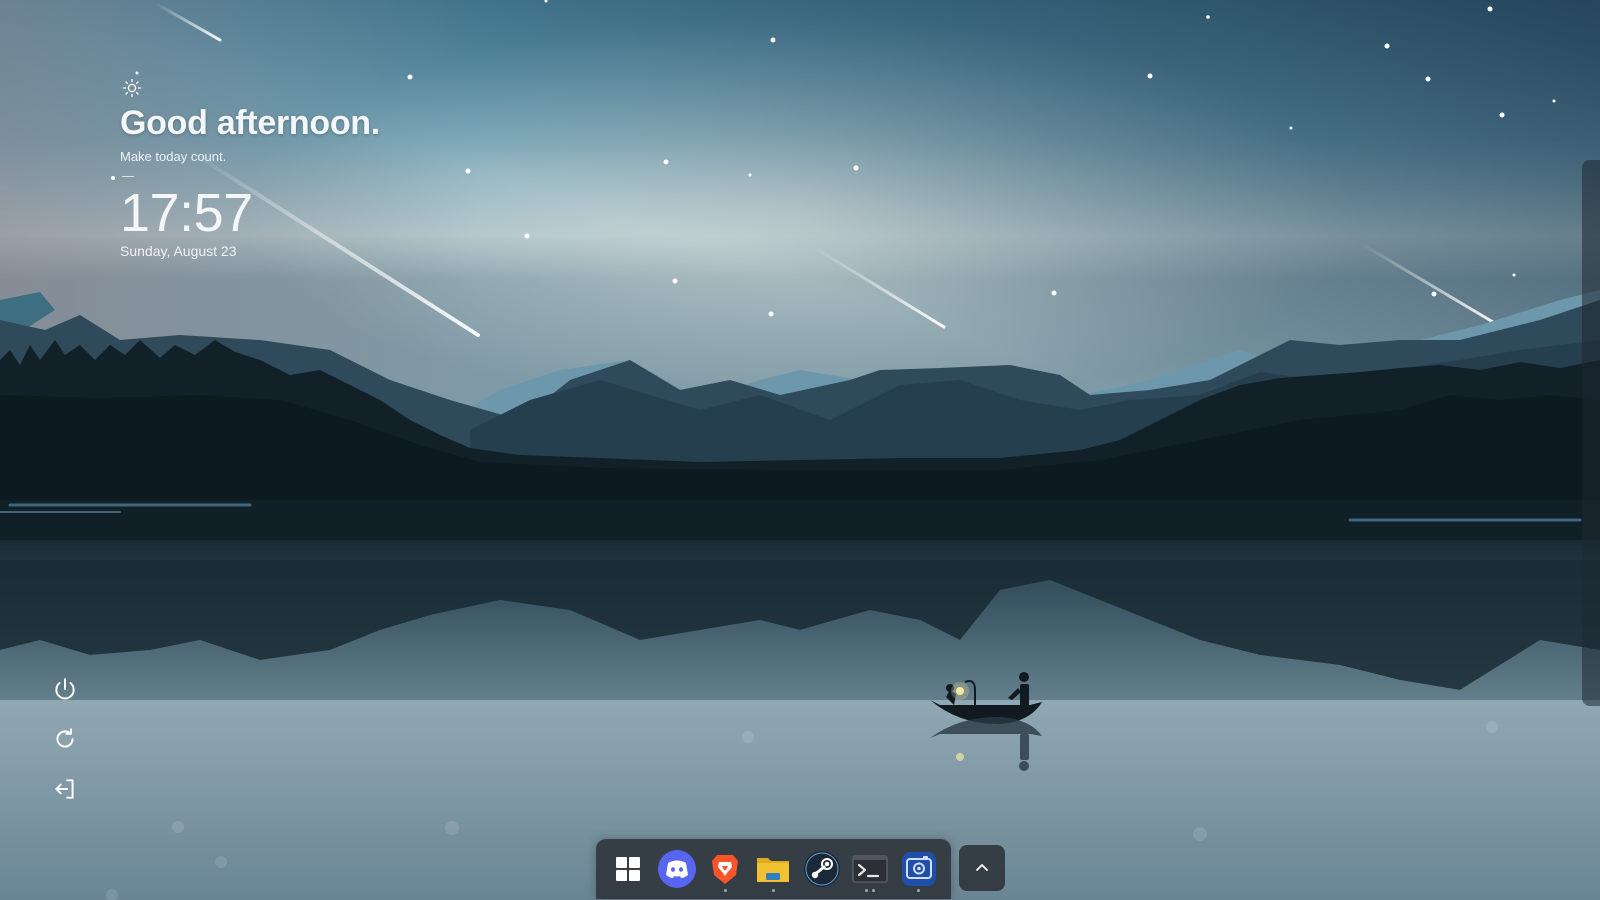 The width and height of the screenshot is (1600, 900). I want to click on discord-icon, so click(676, 869).